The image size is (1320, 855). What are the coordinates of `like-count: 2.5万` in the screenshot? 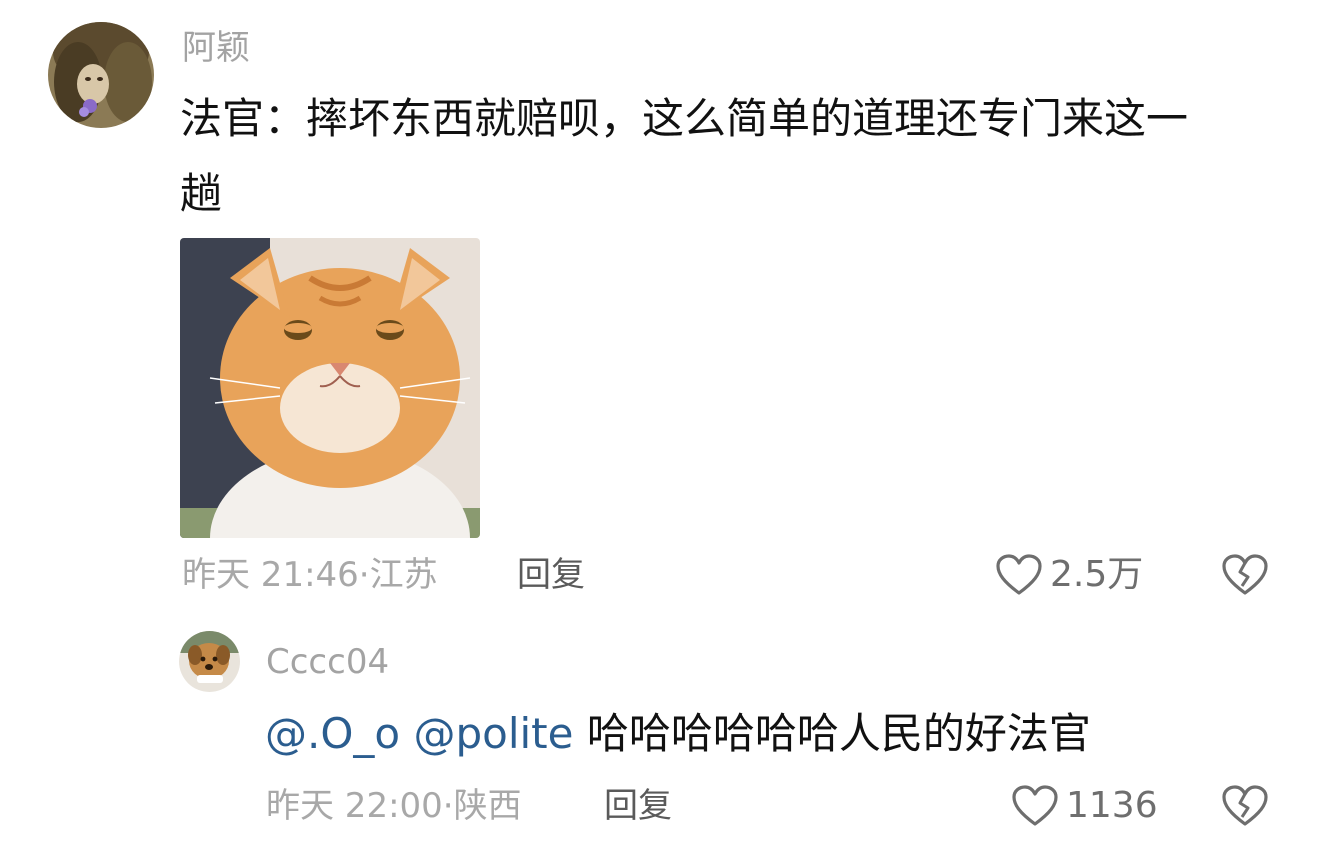 It's located at (1097, 574).